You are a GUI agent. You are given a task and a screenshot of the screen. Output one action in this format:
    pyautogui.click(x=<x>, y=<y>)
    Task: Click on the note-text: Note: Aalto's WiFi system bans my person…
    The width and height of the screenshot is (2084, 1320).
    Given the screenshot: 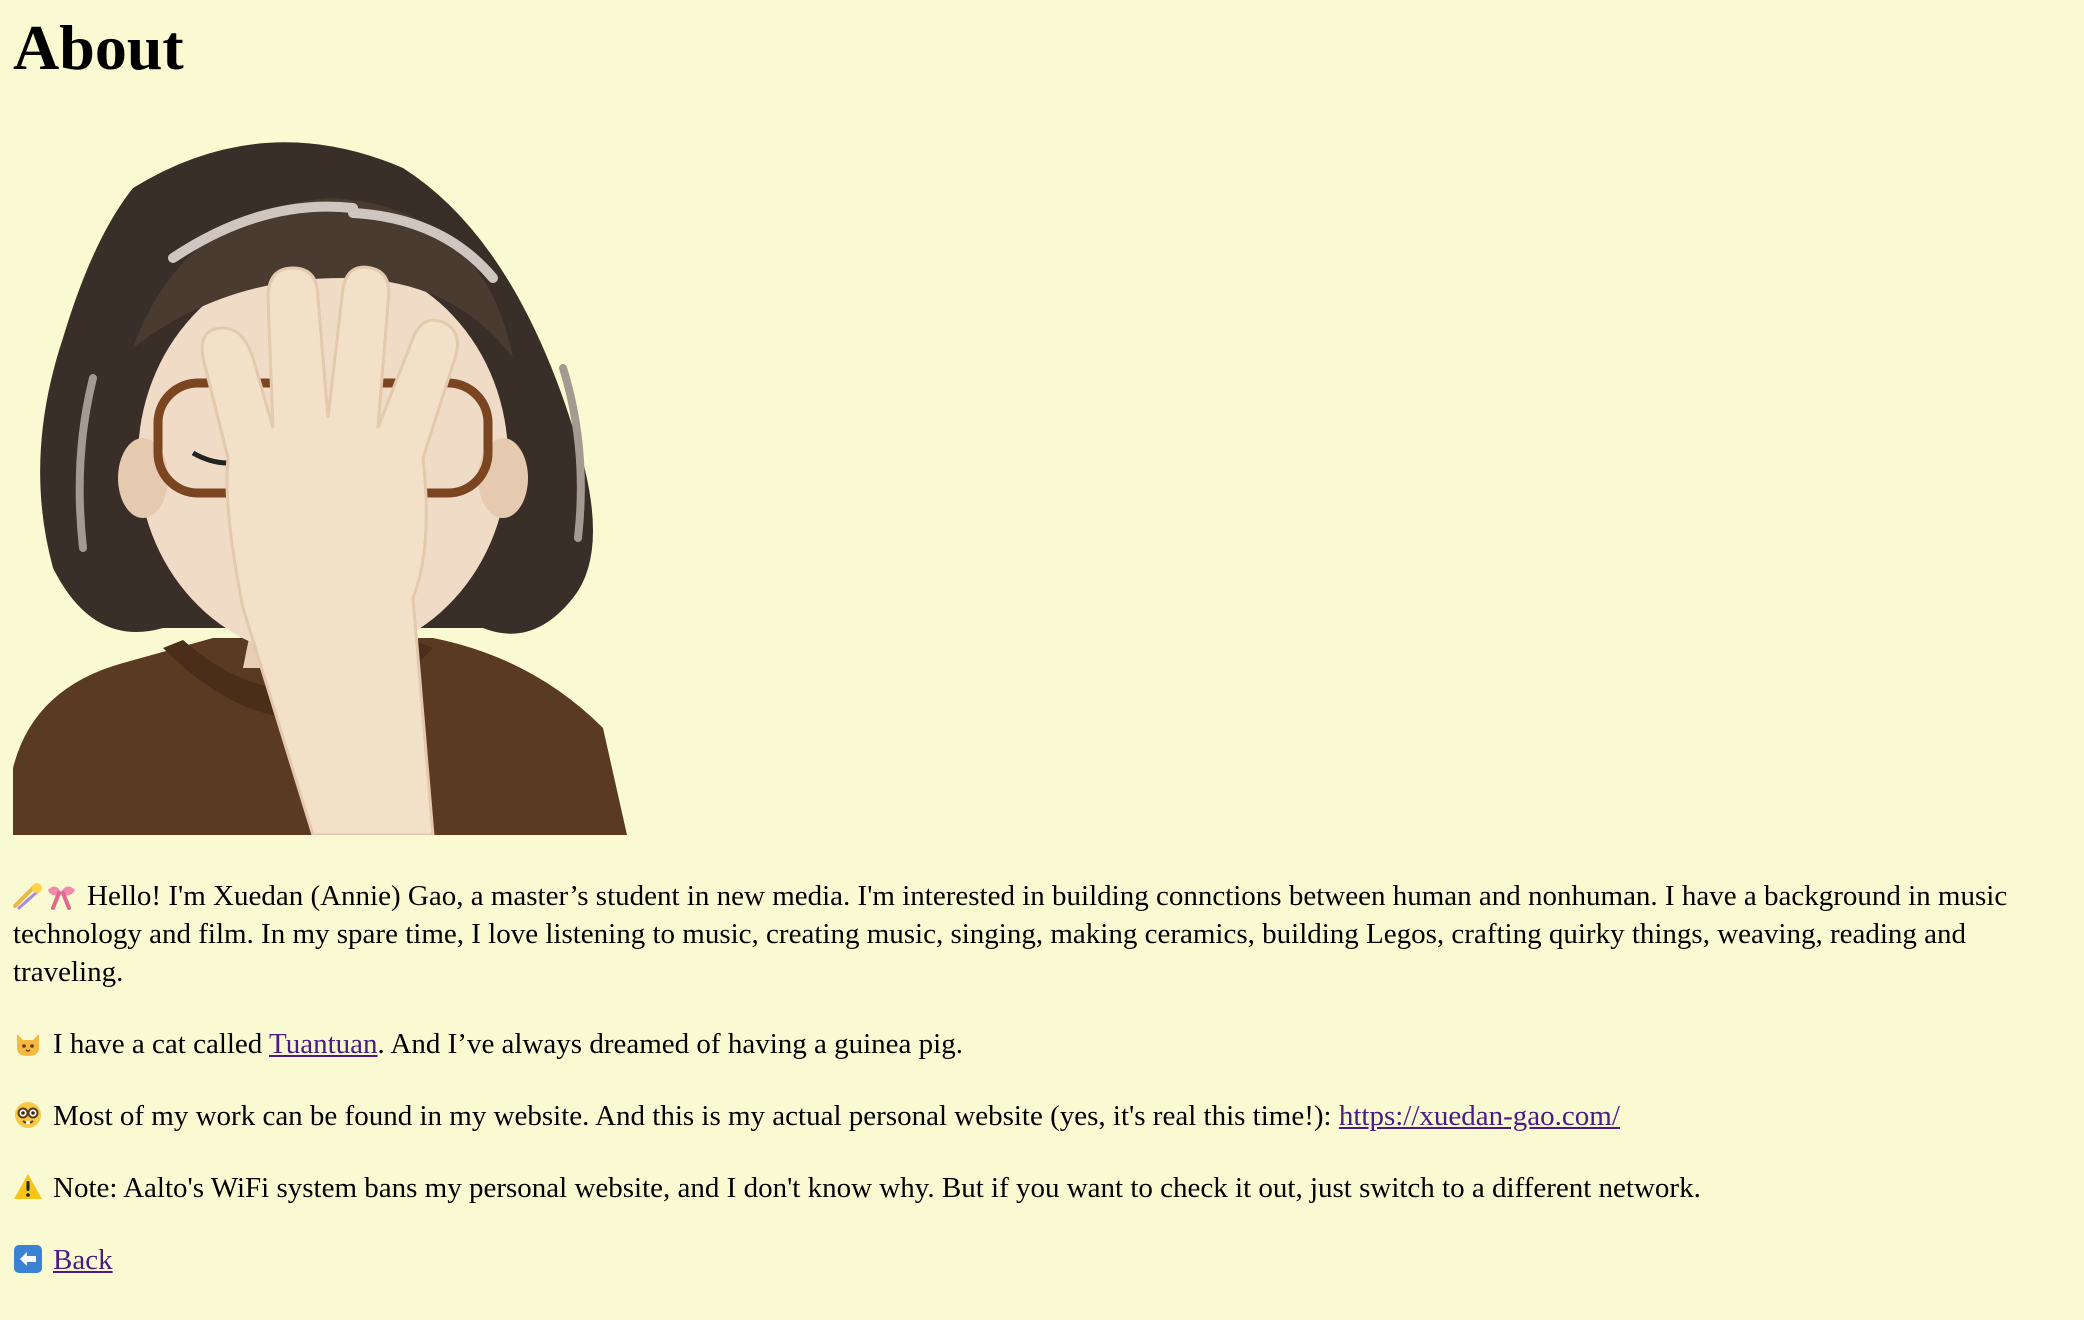 What is the action you would take?
    pyautogui.click(x=877, y=1188)
    